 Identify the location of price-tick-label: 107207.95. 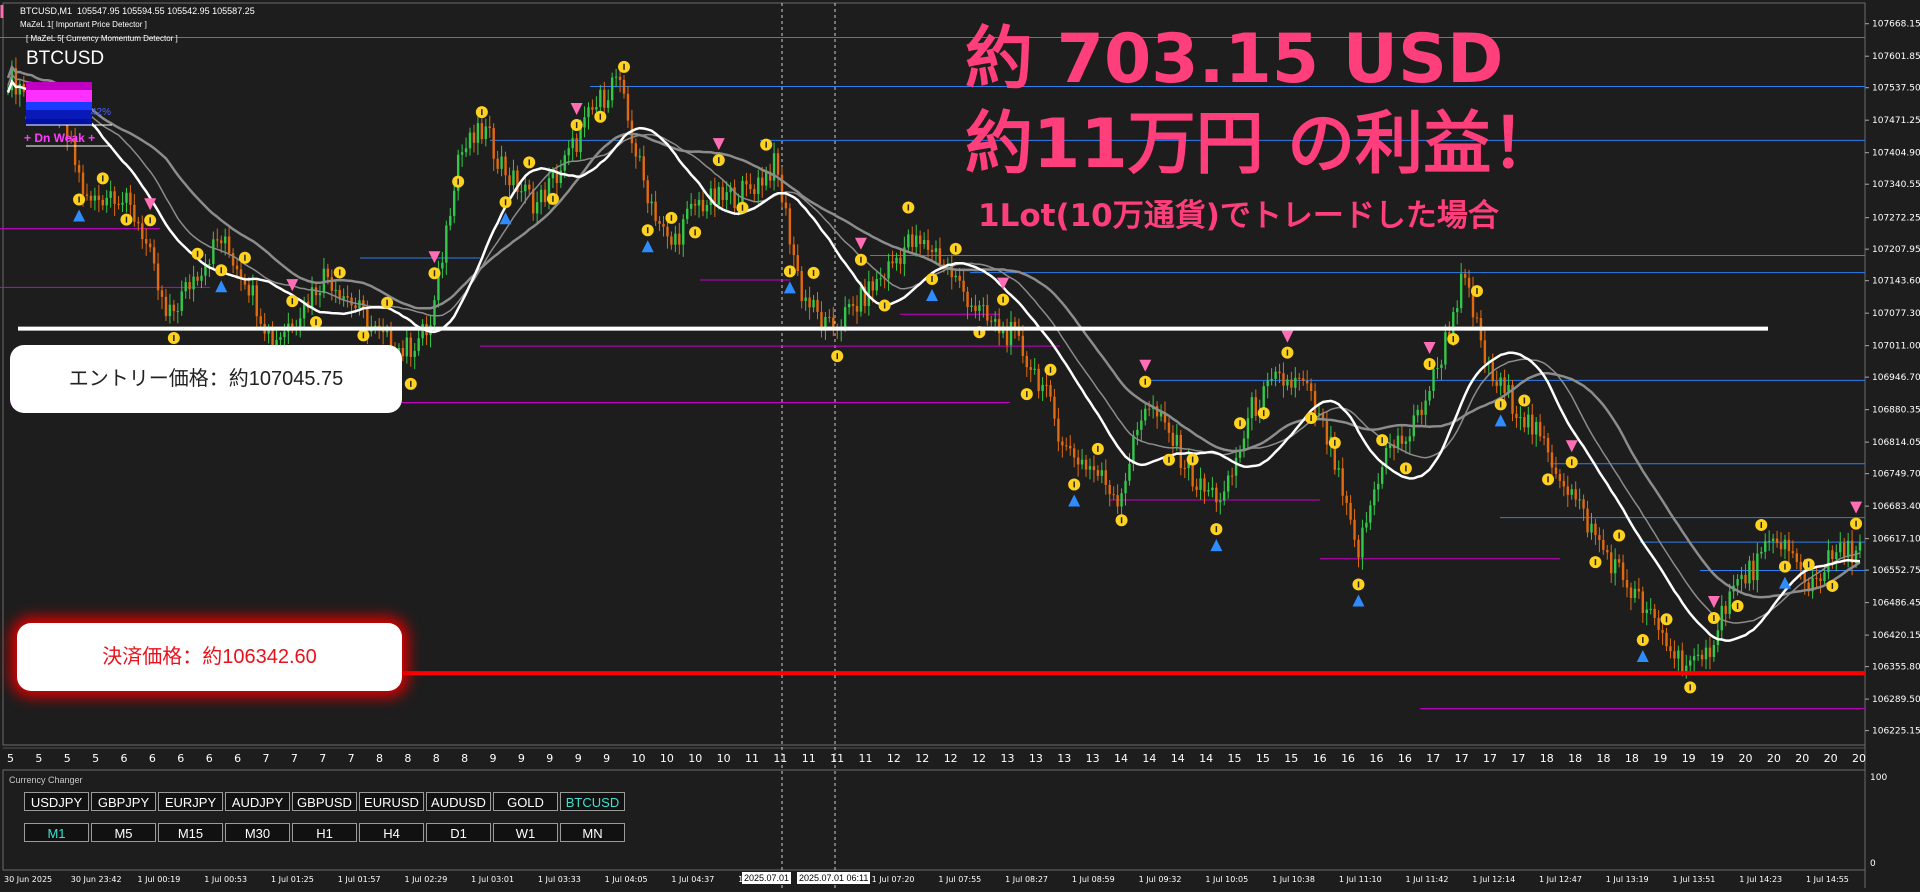
(1896, 250).